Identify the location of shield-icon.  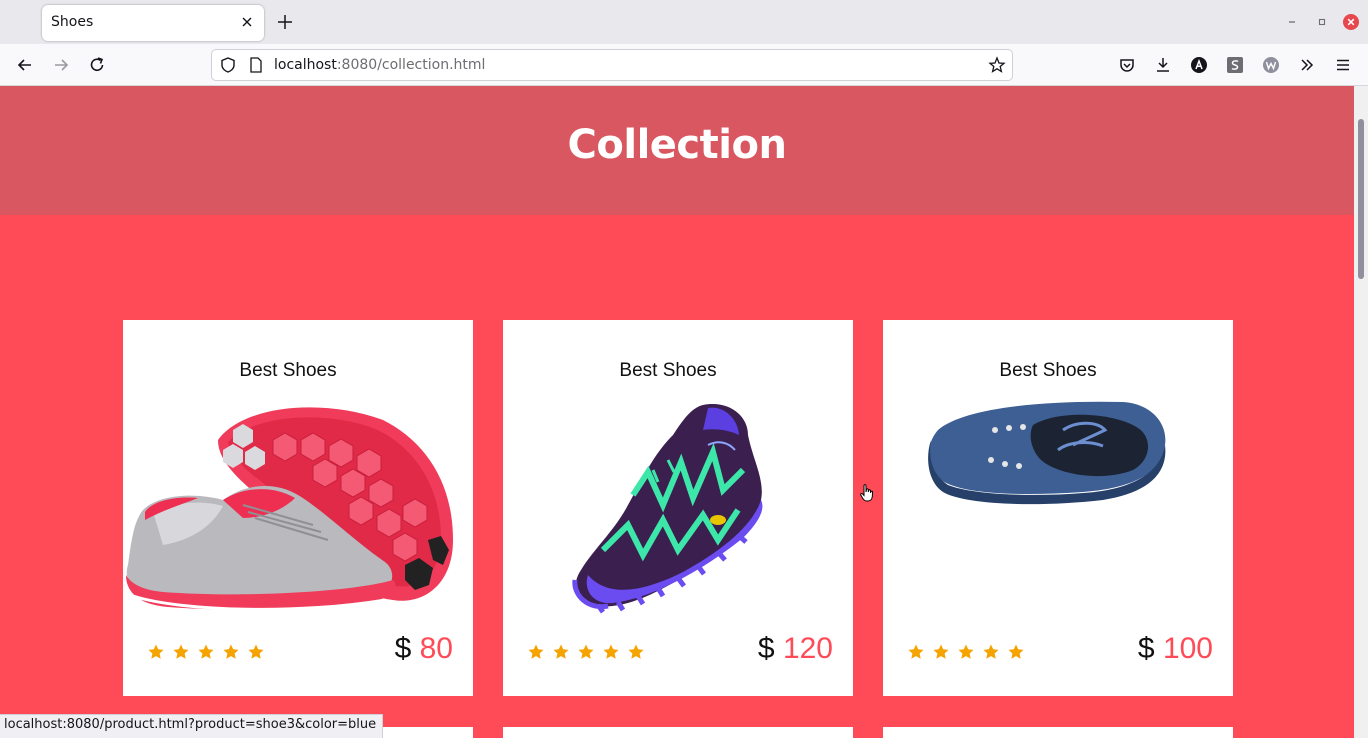
(228, 65).